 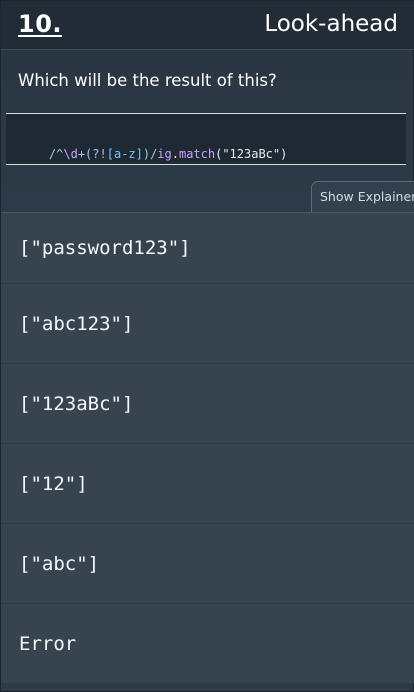 What do you see at coordinates (150, 154) in the screenshot?
I see `code-token: )/` at bounding box center [150, 154].